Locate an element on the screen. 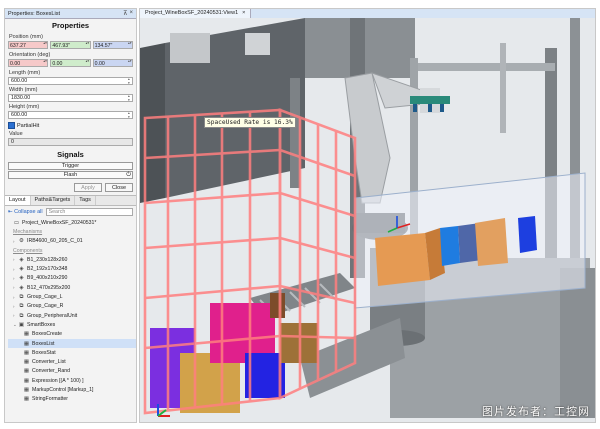 The height and width of the screenshot is (429, 600). tree-item: › ◈ B2_192x170x348 is located at coordinates (72, 268).